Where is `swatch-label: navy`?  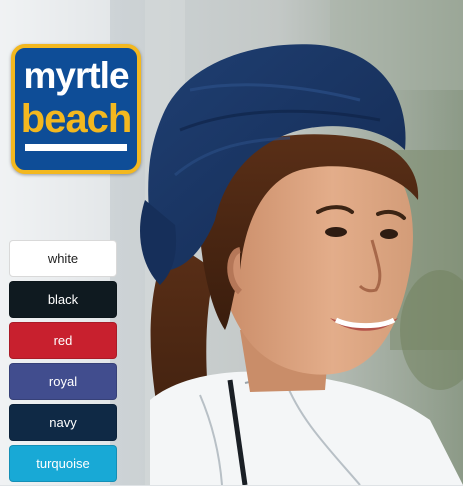 swatch-label: navy is located at coordinates (63, 422).